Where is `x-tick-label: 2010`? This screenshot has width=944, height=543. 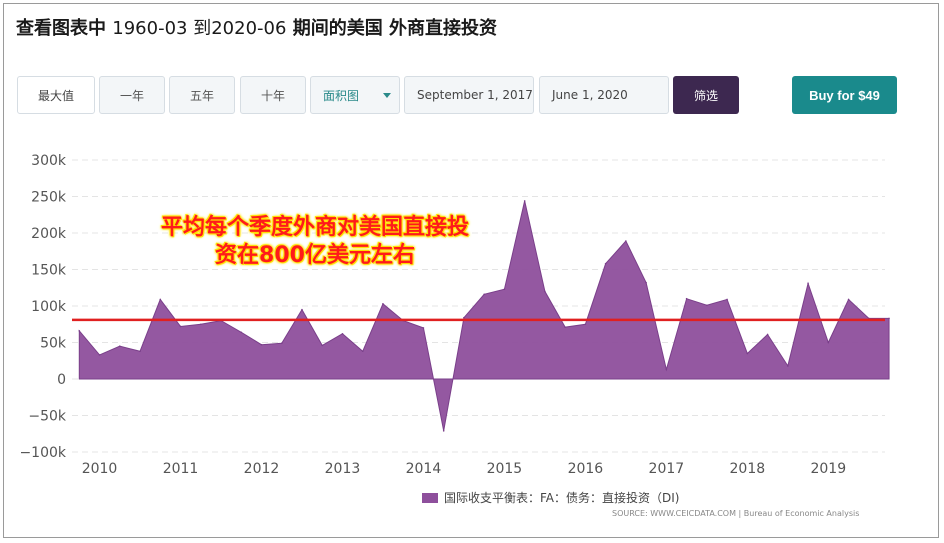 x-tick-label: 2010 is located at coordinates (100, 469).